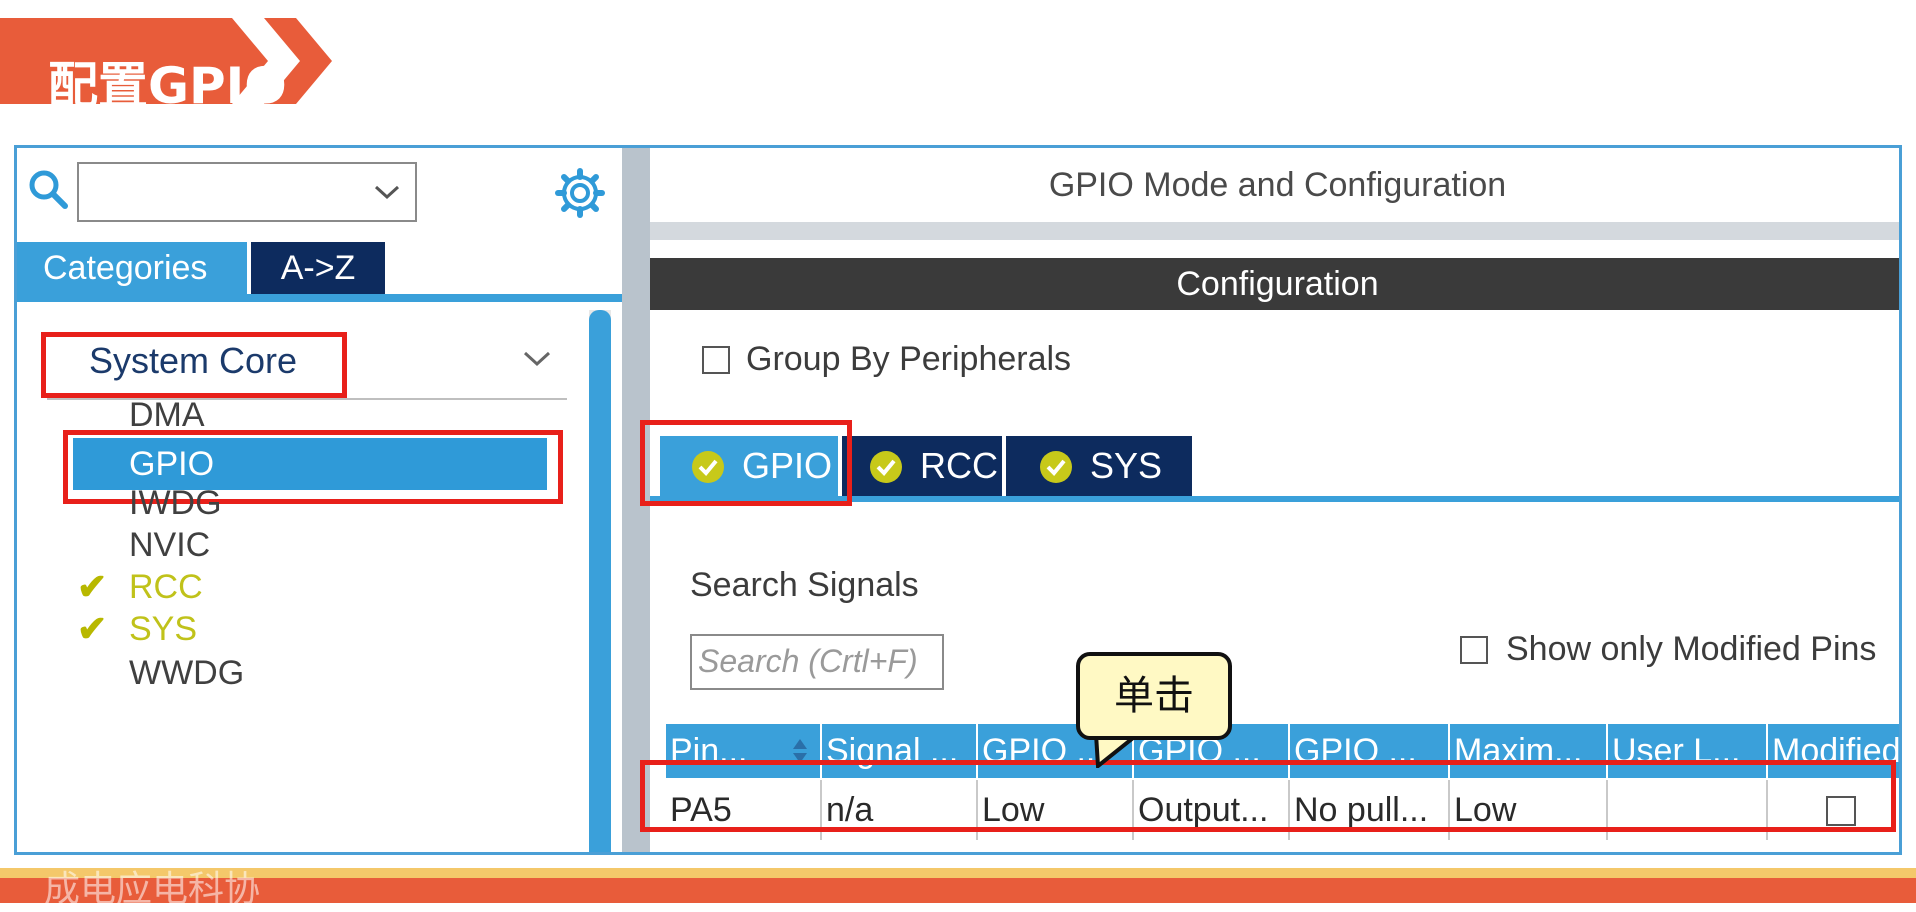  What do you see at coordinates (132, 268) in the screenshot?
I see `tab-categories: Categories` at bounding box center [132, 268].